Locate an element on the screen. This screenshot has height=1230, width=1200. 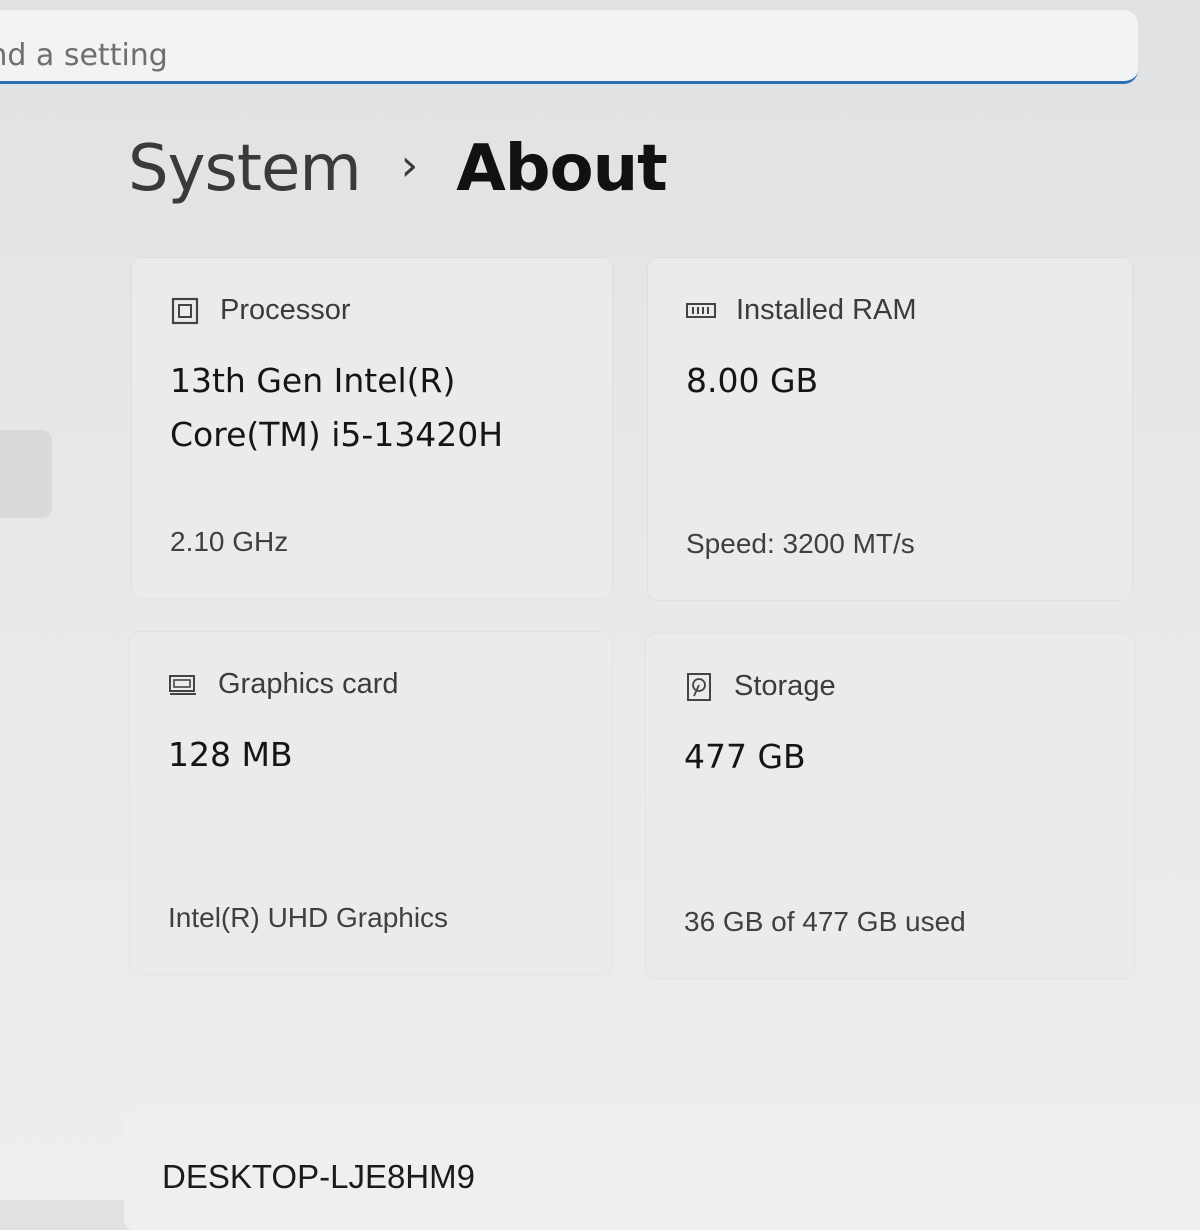
breadcrumb: System › About is located at coordinates (398, 169).